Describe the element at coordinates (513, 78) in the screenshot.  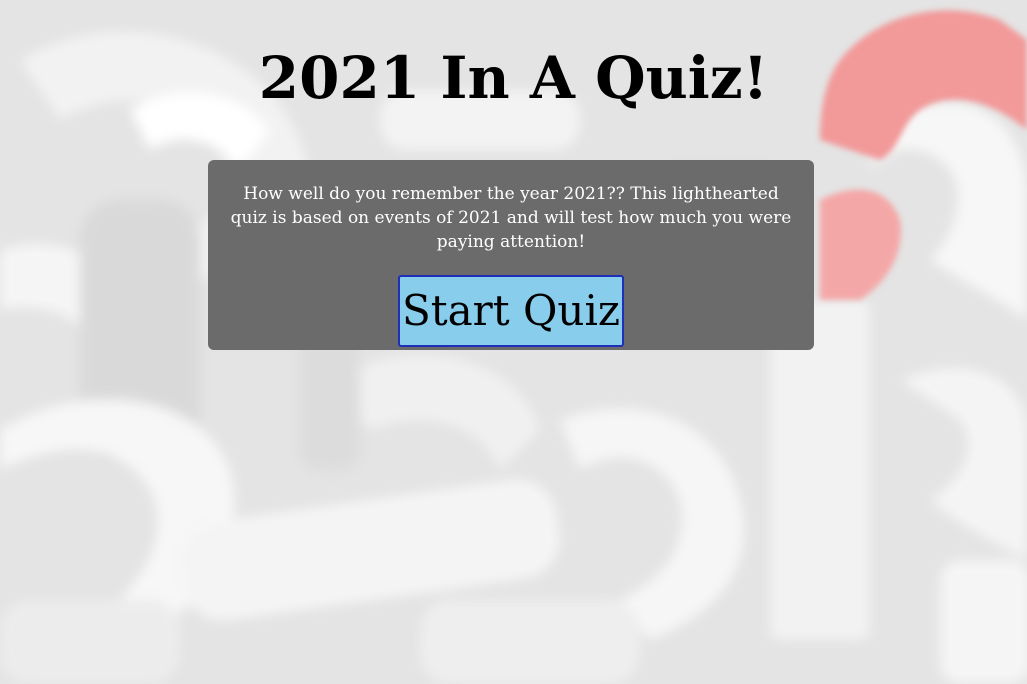
I see `page-title: 2021 In A Quiz!` at that location.